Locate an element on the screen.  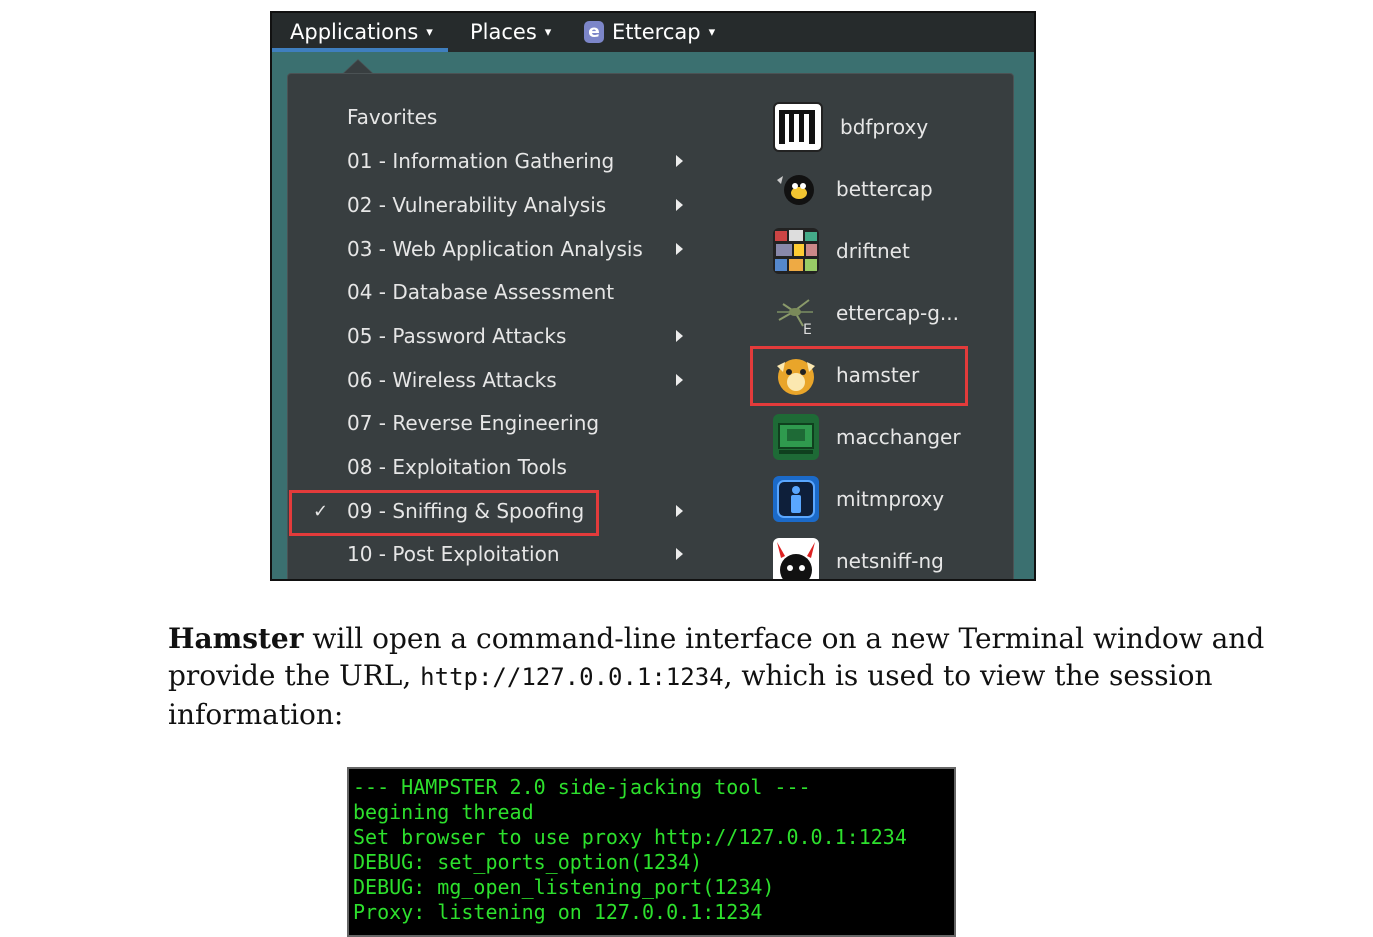
menu-pointer is located at coordinates (358, 66).